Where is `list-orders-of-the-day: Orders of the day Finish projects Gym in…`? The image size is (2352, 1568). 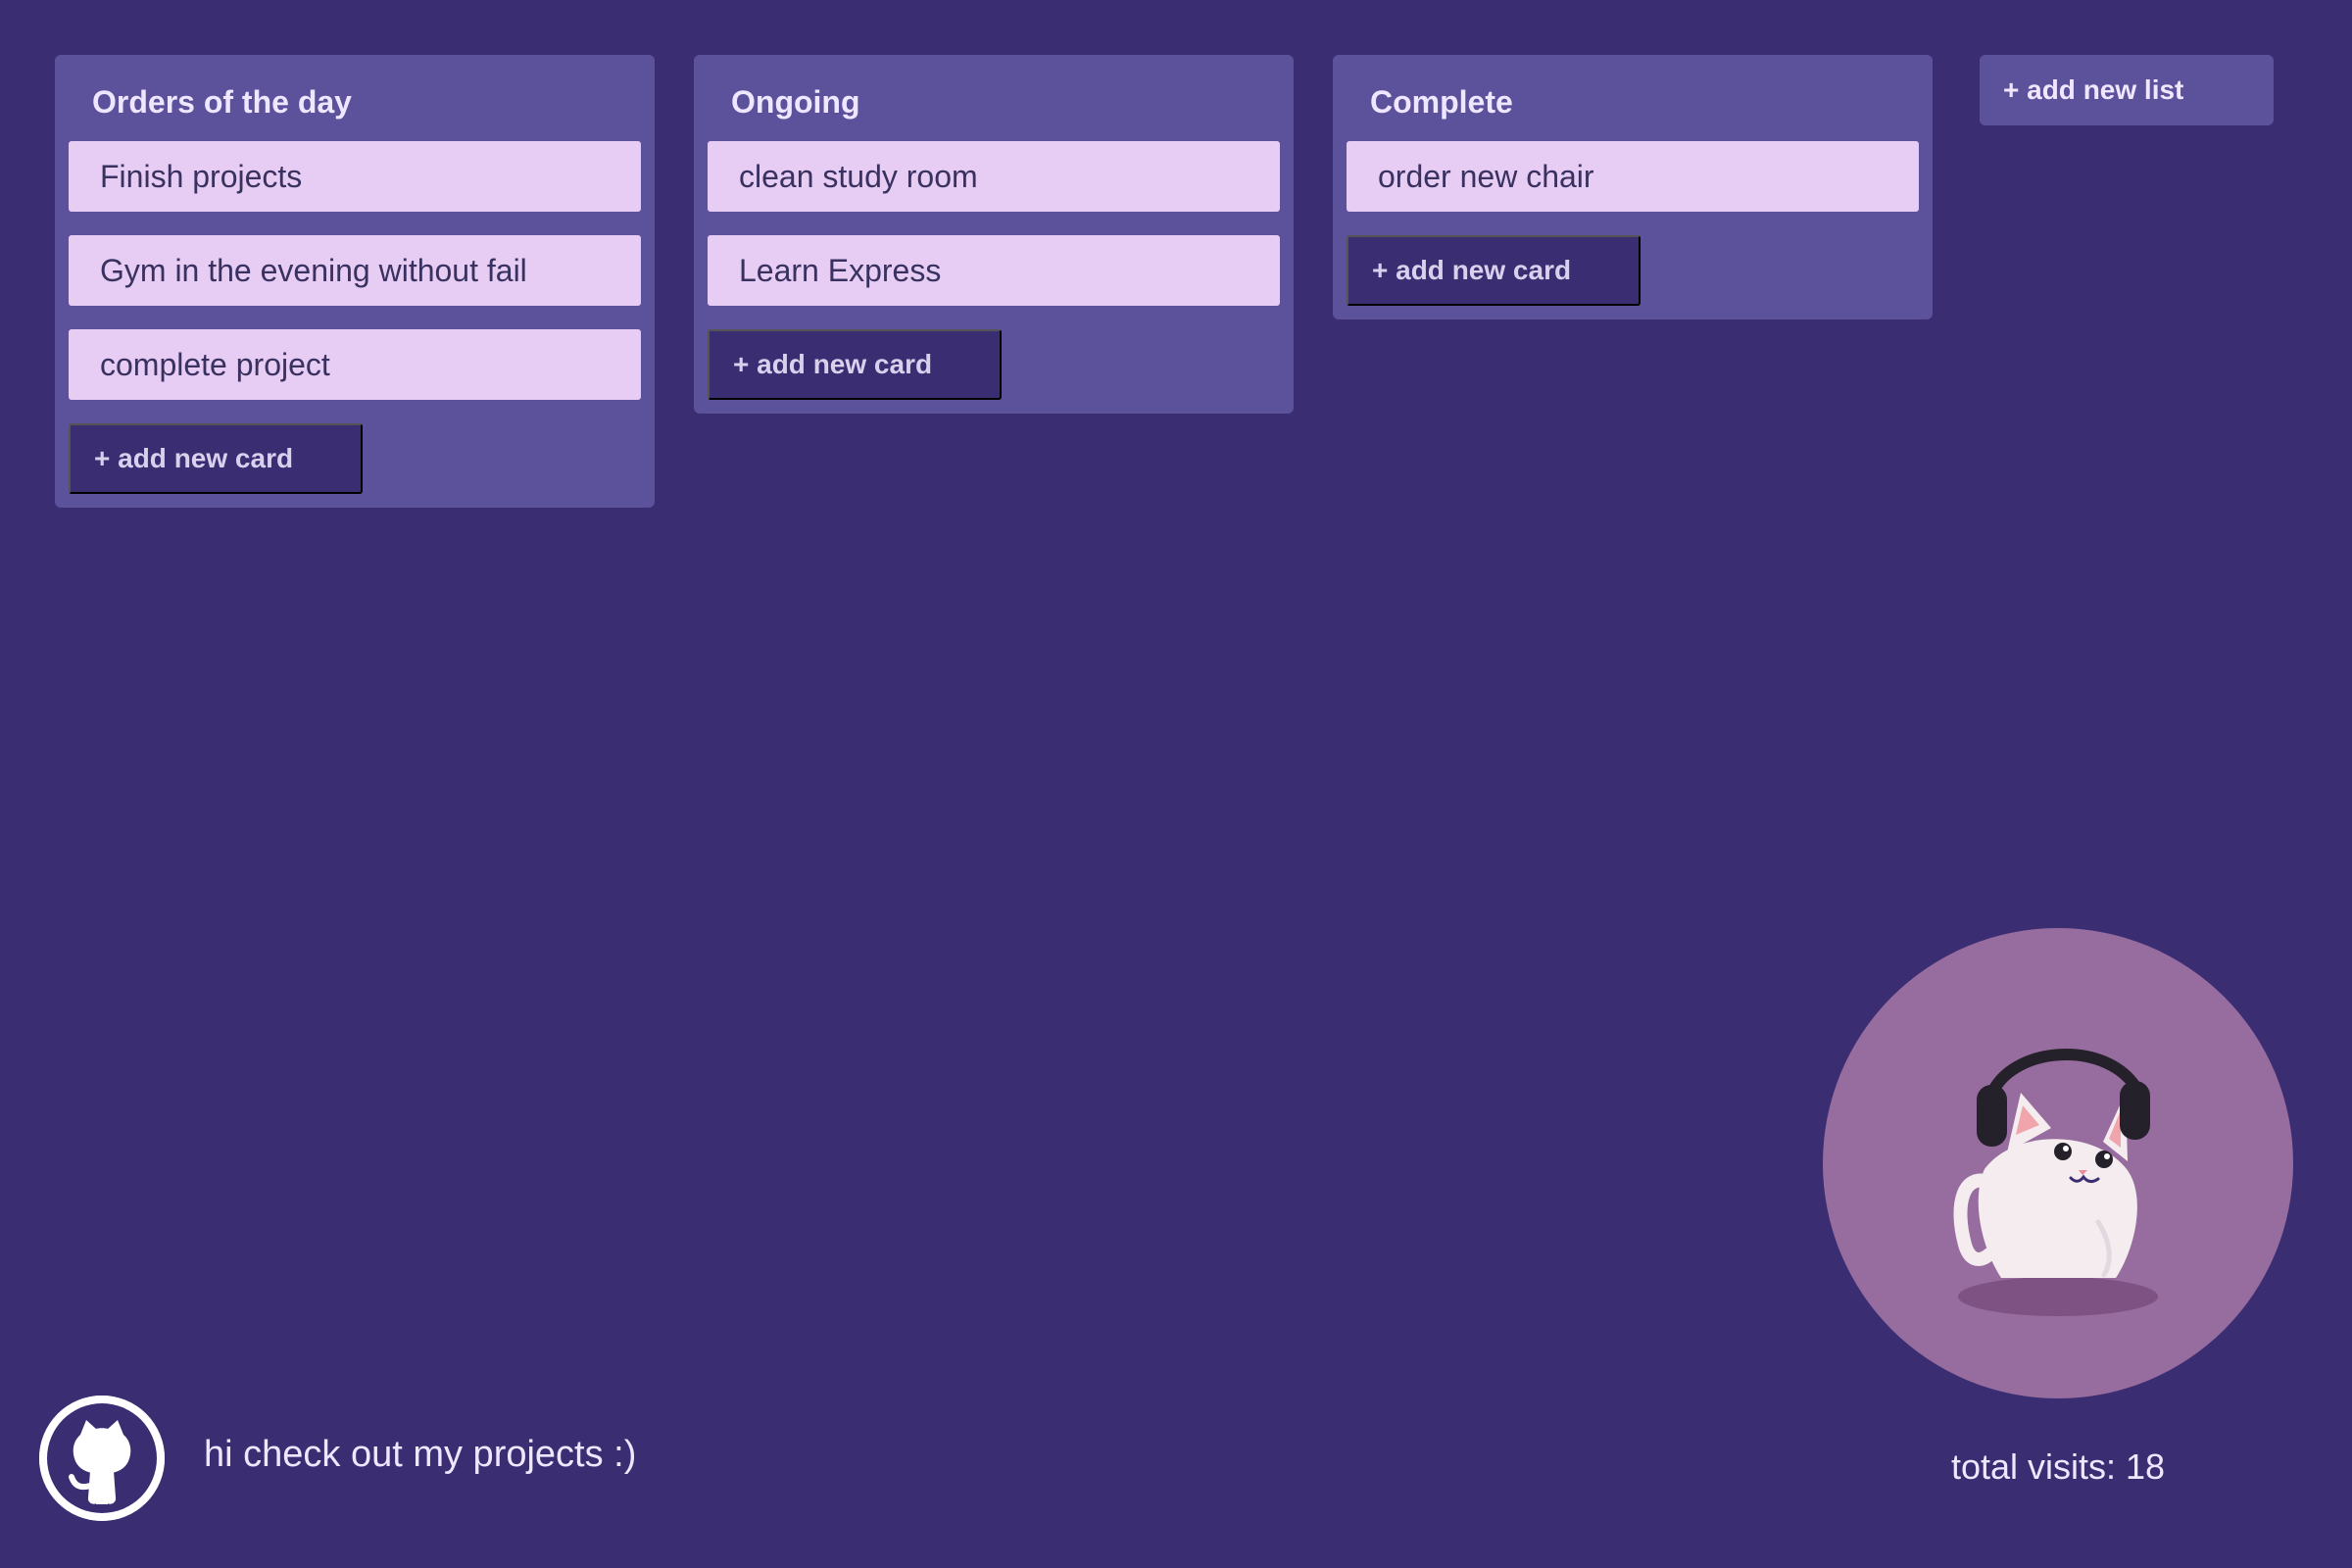 list-orders-of-the-day: Orders of the day Finish projects Gym in… is located at coordinates (355, 281).